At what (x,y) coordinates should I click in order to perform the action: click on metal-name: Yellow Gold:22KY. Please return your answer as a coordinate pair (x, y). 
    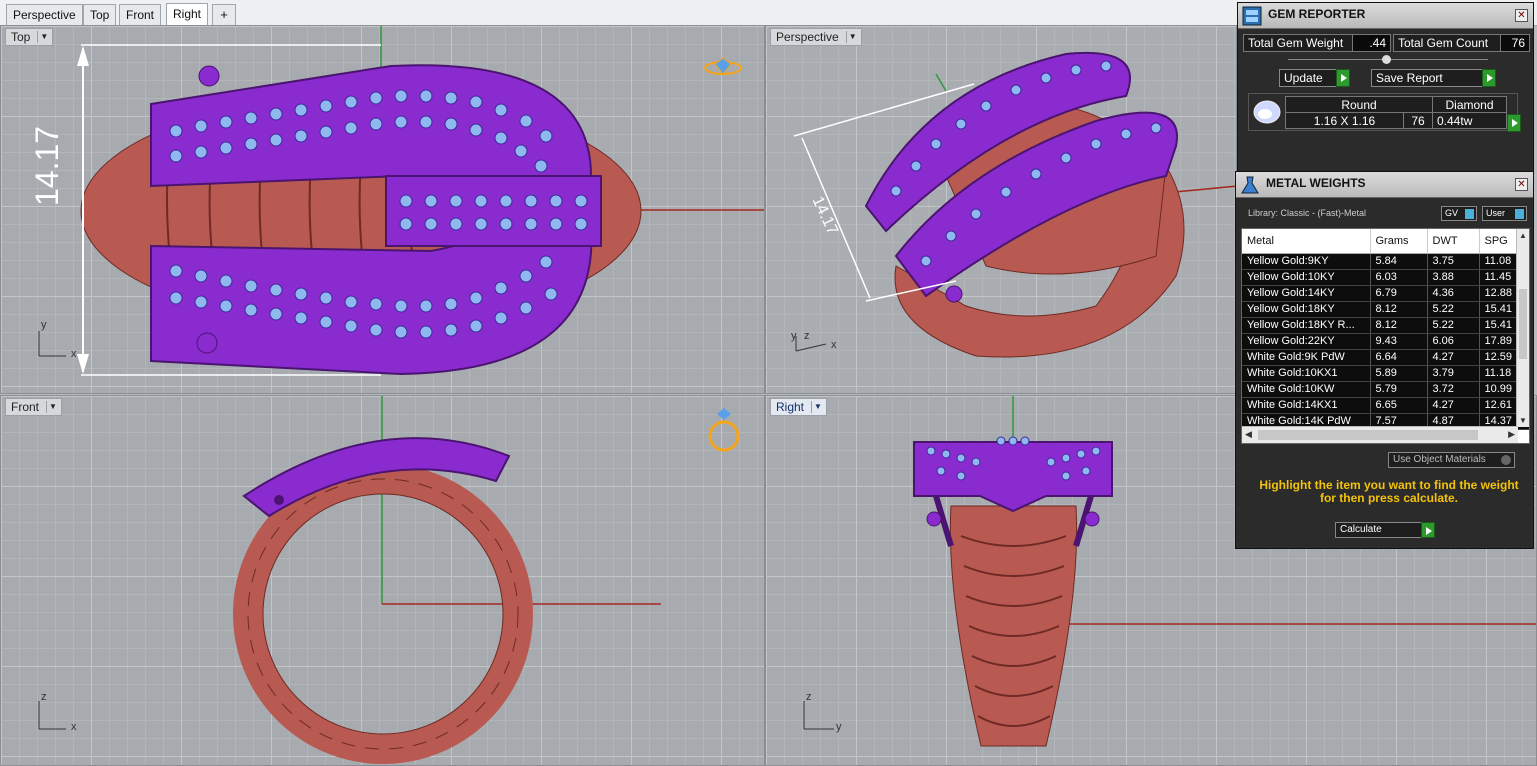
    Looking at the image, I should click on (1306, 341).